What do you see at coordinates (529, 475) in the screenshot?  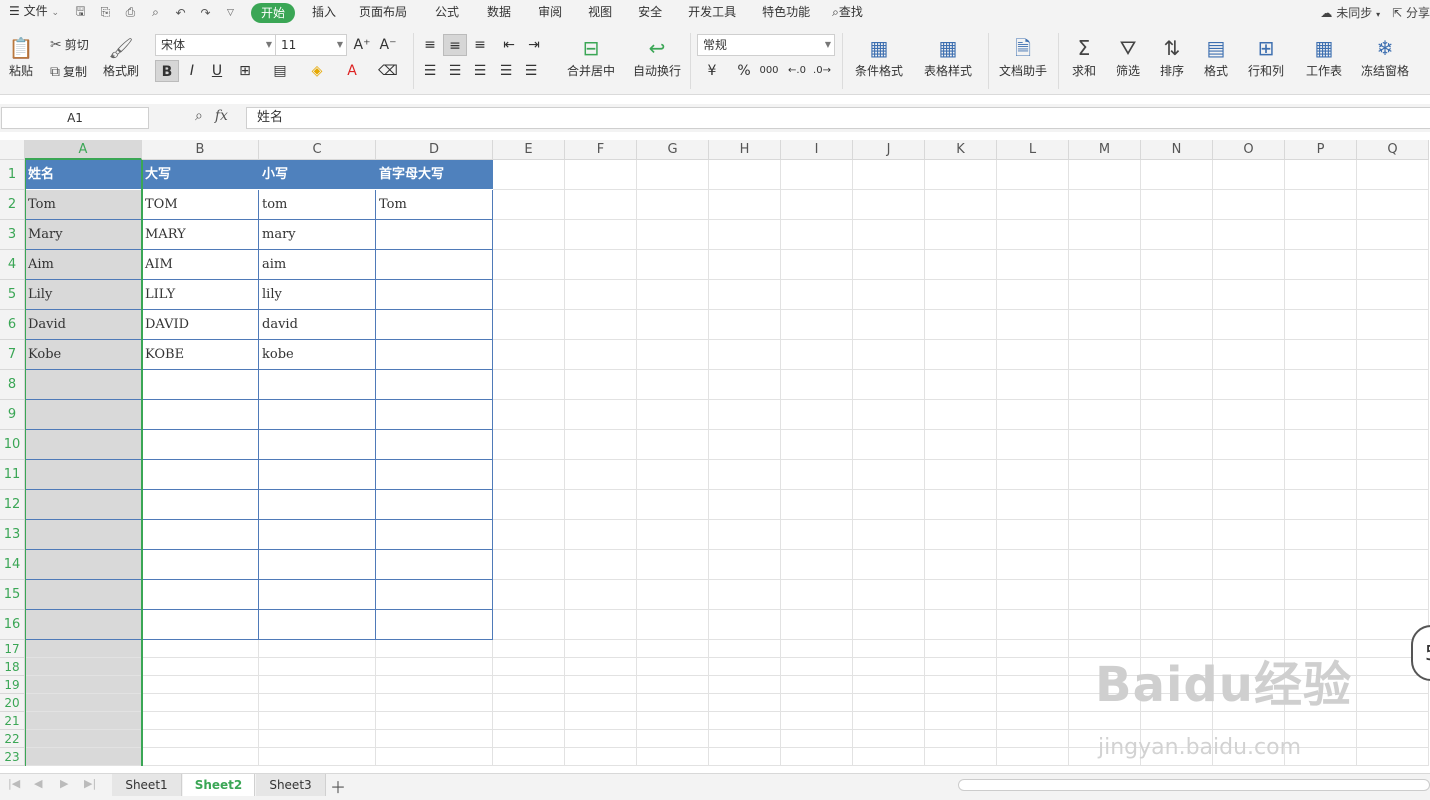 I see `cell-e11` at bounding box center [529, 475].